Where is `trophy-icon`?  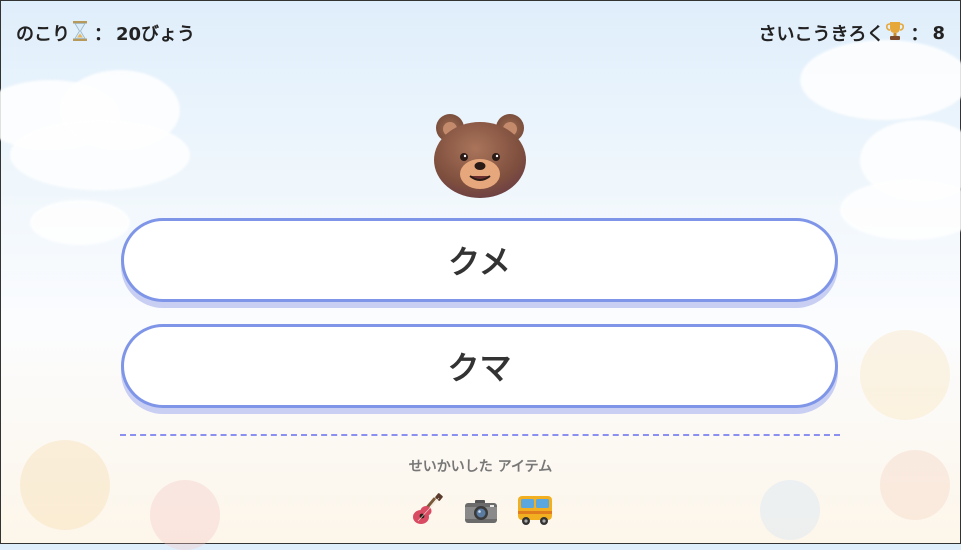 trophy-icon is located at coordinates (895, 33).